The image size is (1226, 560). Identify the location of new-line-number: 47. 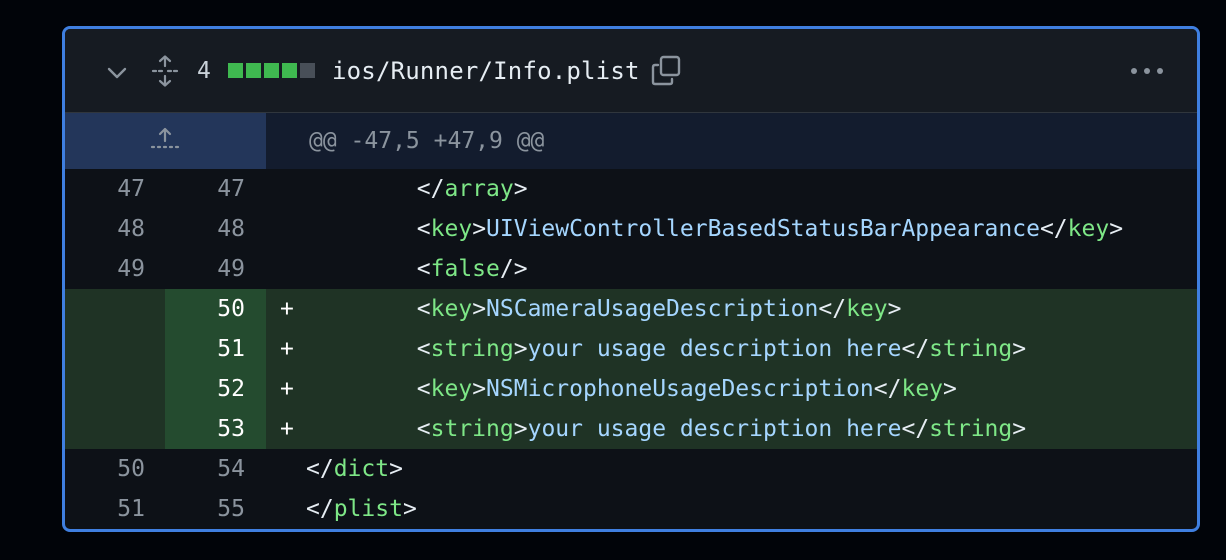
(215, 189).